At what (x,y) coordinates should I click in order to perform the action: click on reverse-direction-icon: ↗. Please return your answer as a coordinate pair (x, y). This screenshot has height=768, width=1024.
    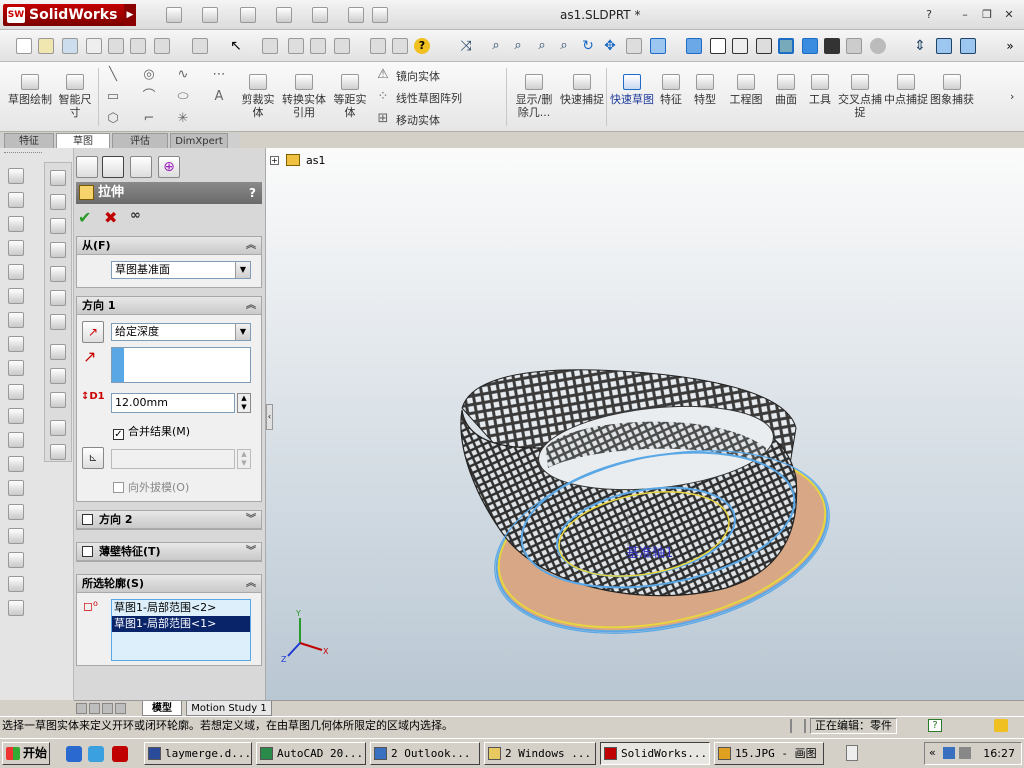
    Looking at the image, I should click on (93, 332).